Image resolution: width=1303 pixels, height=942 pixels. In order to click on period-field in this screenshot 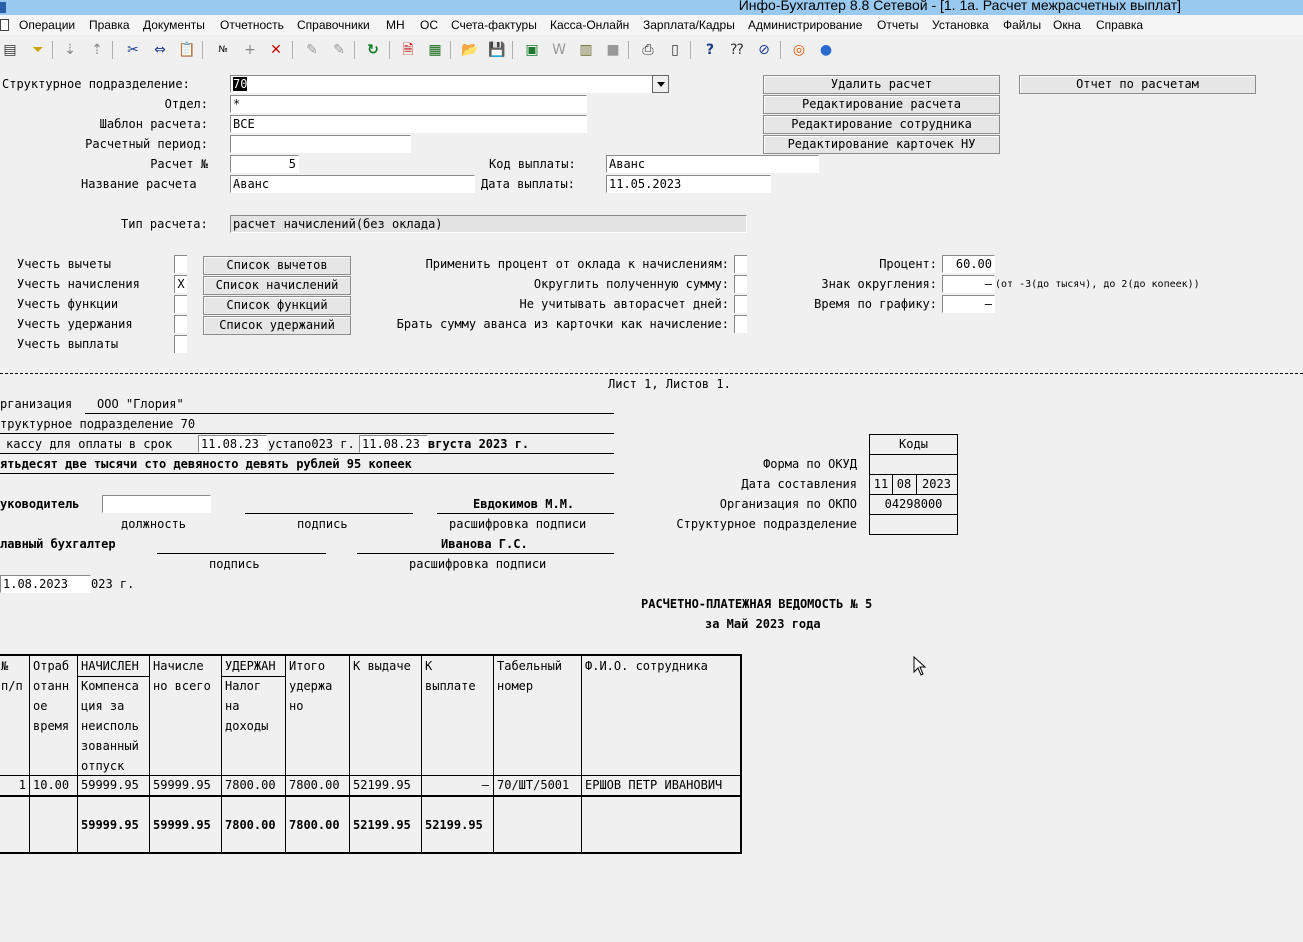, I will do `click(320, 144)`.